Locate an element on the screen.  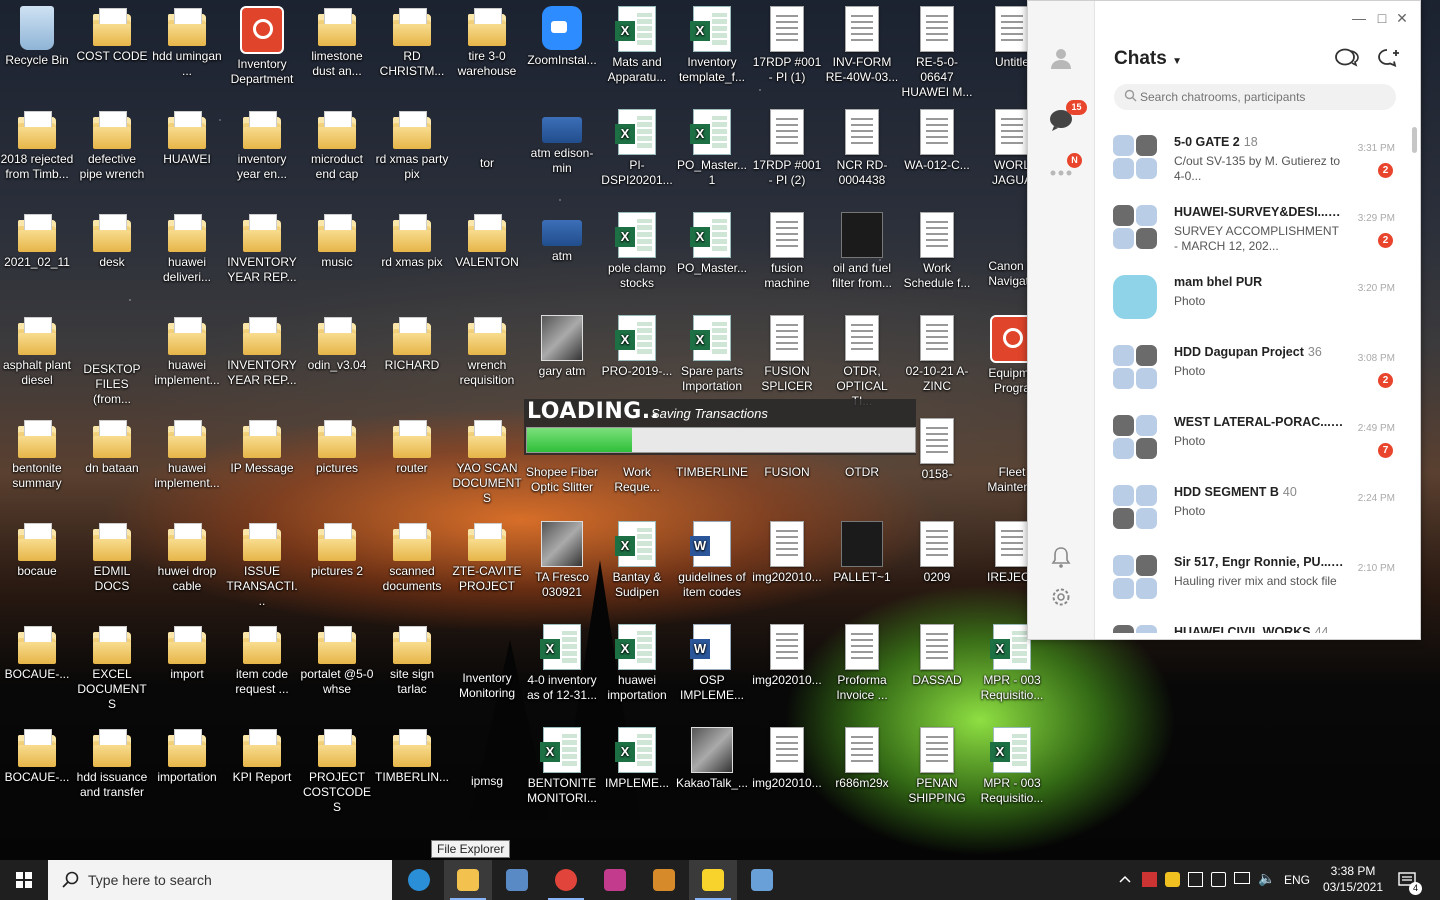
desktop-icon: odin_v3.04 is located at coordinates (337, 341).